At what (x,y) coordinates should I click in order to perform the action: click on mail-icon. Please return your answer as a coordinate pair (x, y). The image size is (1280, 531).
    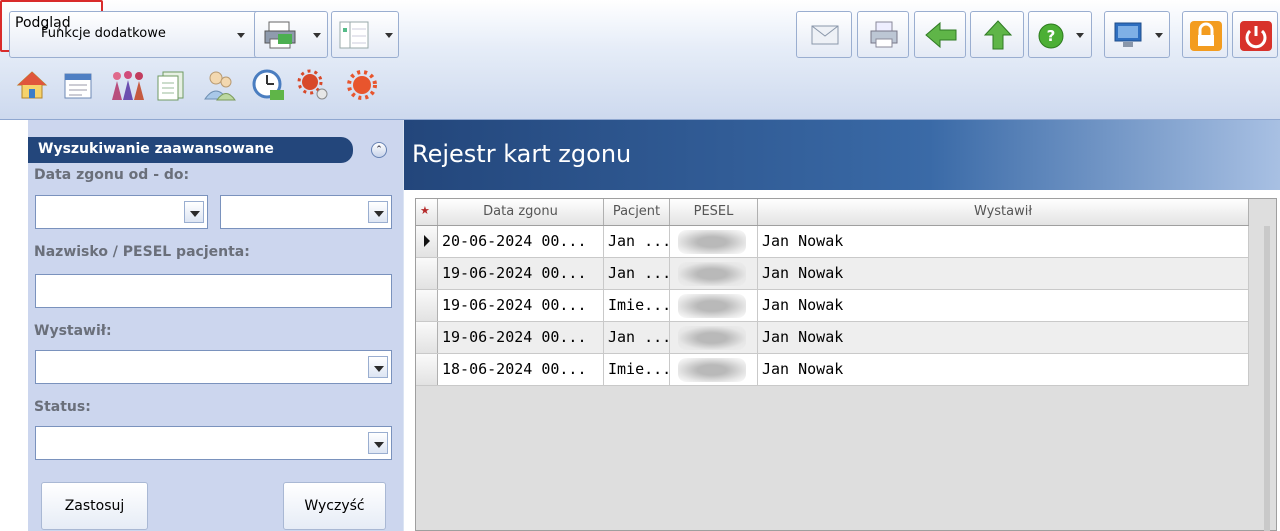
    Looking at the image, I should click on (825, 35).